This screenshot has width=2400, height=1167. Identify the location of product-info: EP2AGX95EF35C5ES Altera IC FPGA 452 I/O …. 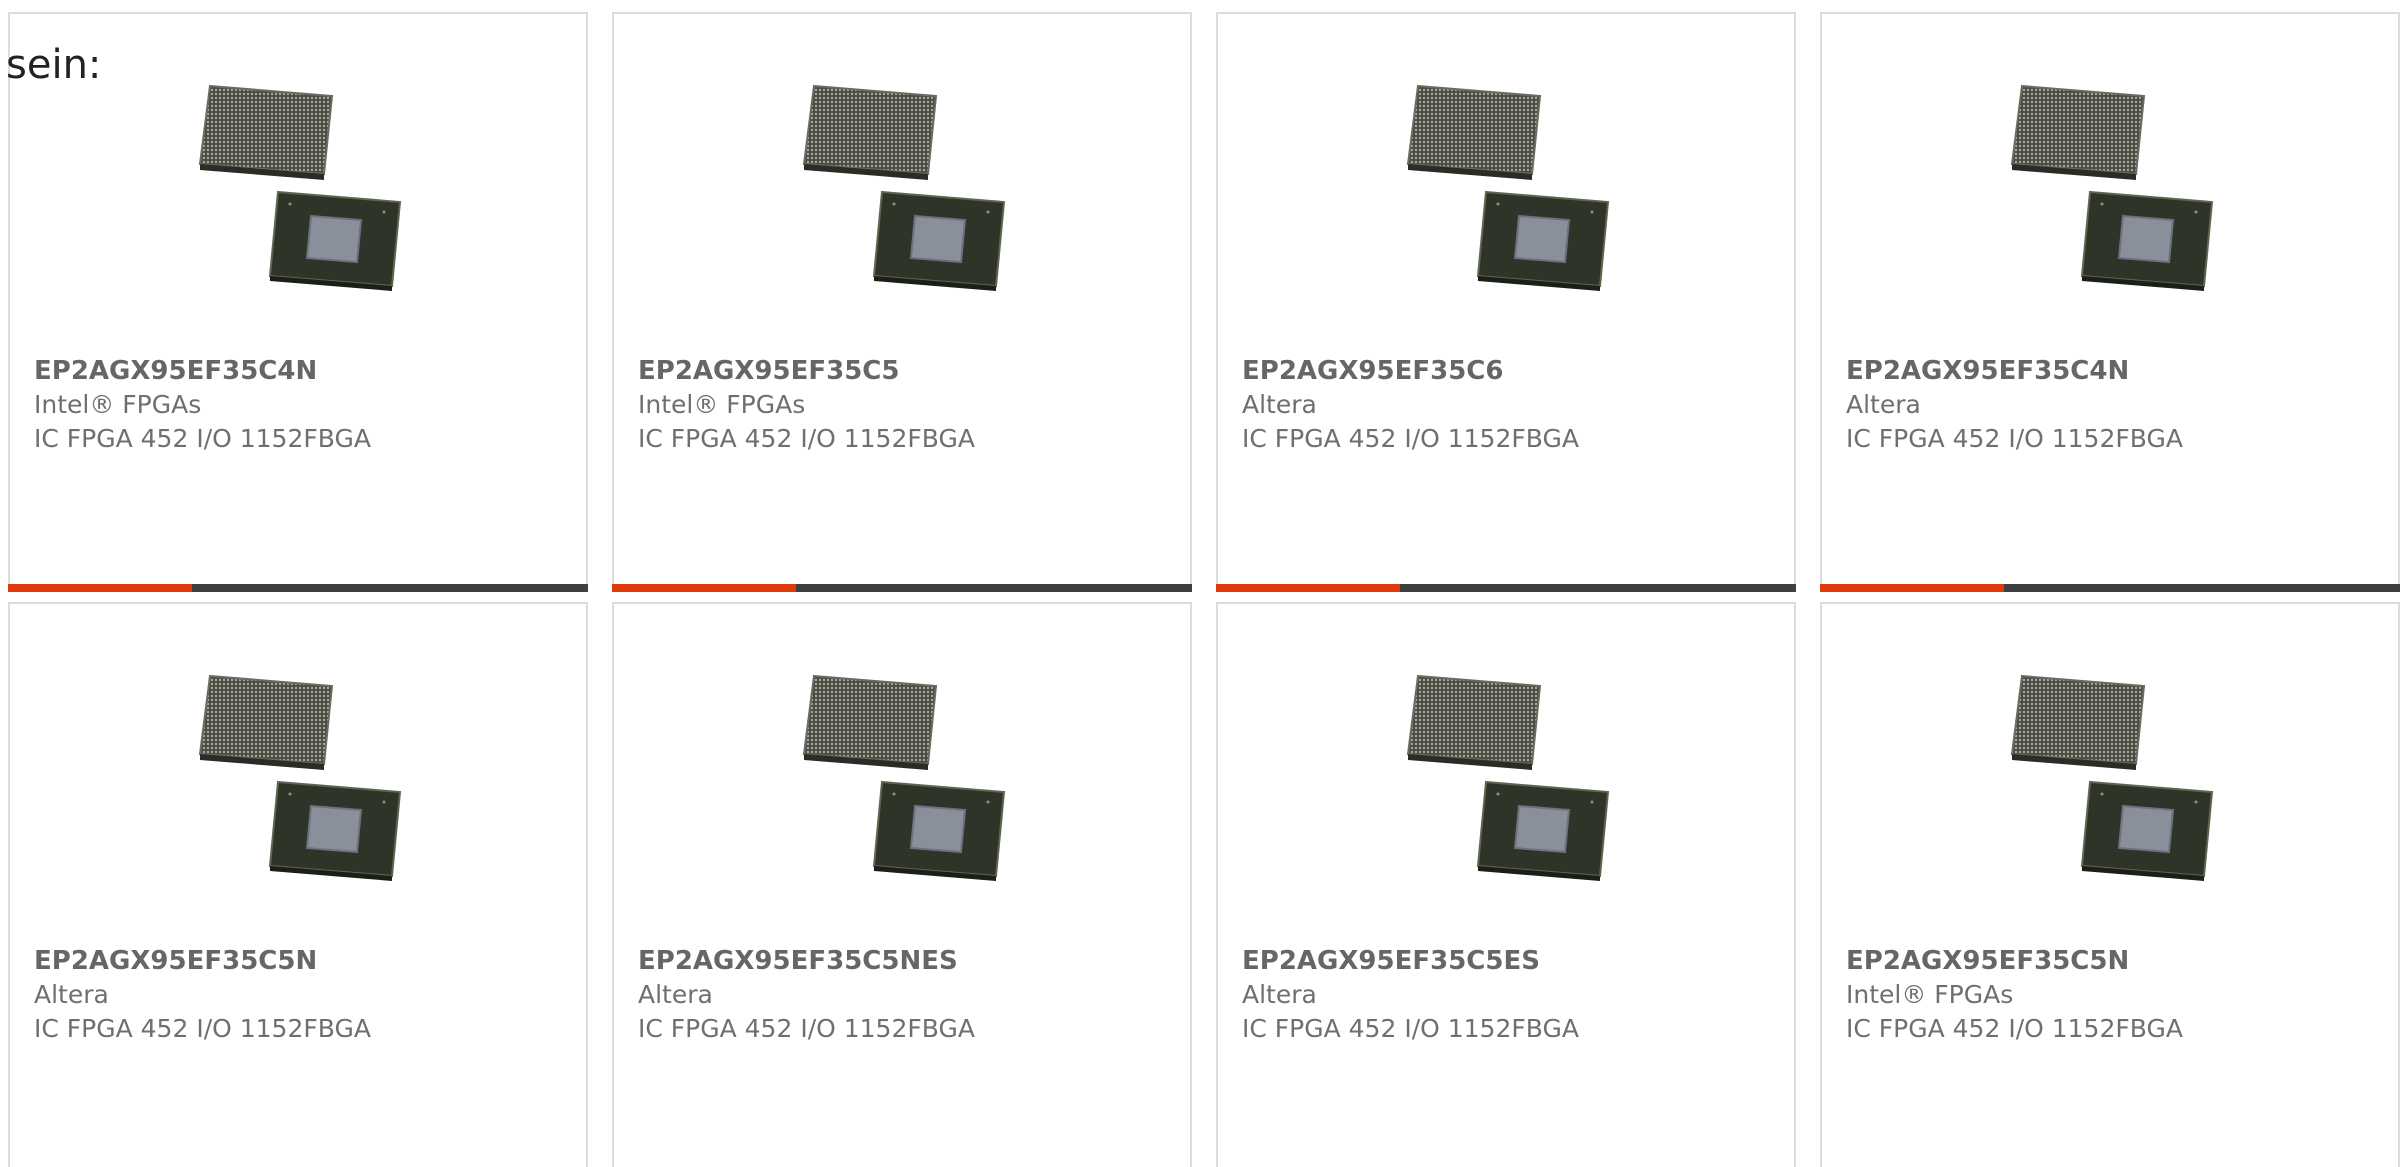
(1510, 995).